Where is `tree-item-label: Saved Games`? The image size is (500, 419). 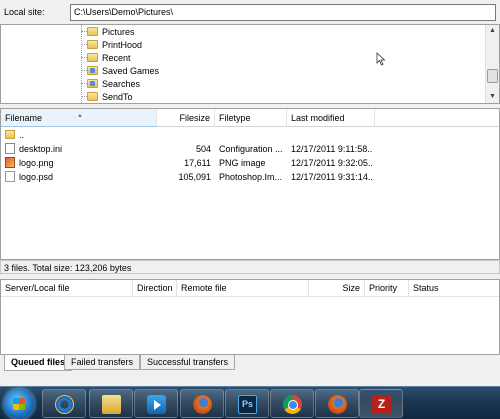
tree-item-label: Saved Games is located at coordinates (131, 70).